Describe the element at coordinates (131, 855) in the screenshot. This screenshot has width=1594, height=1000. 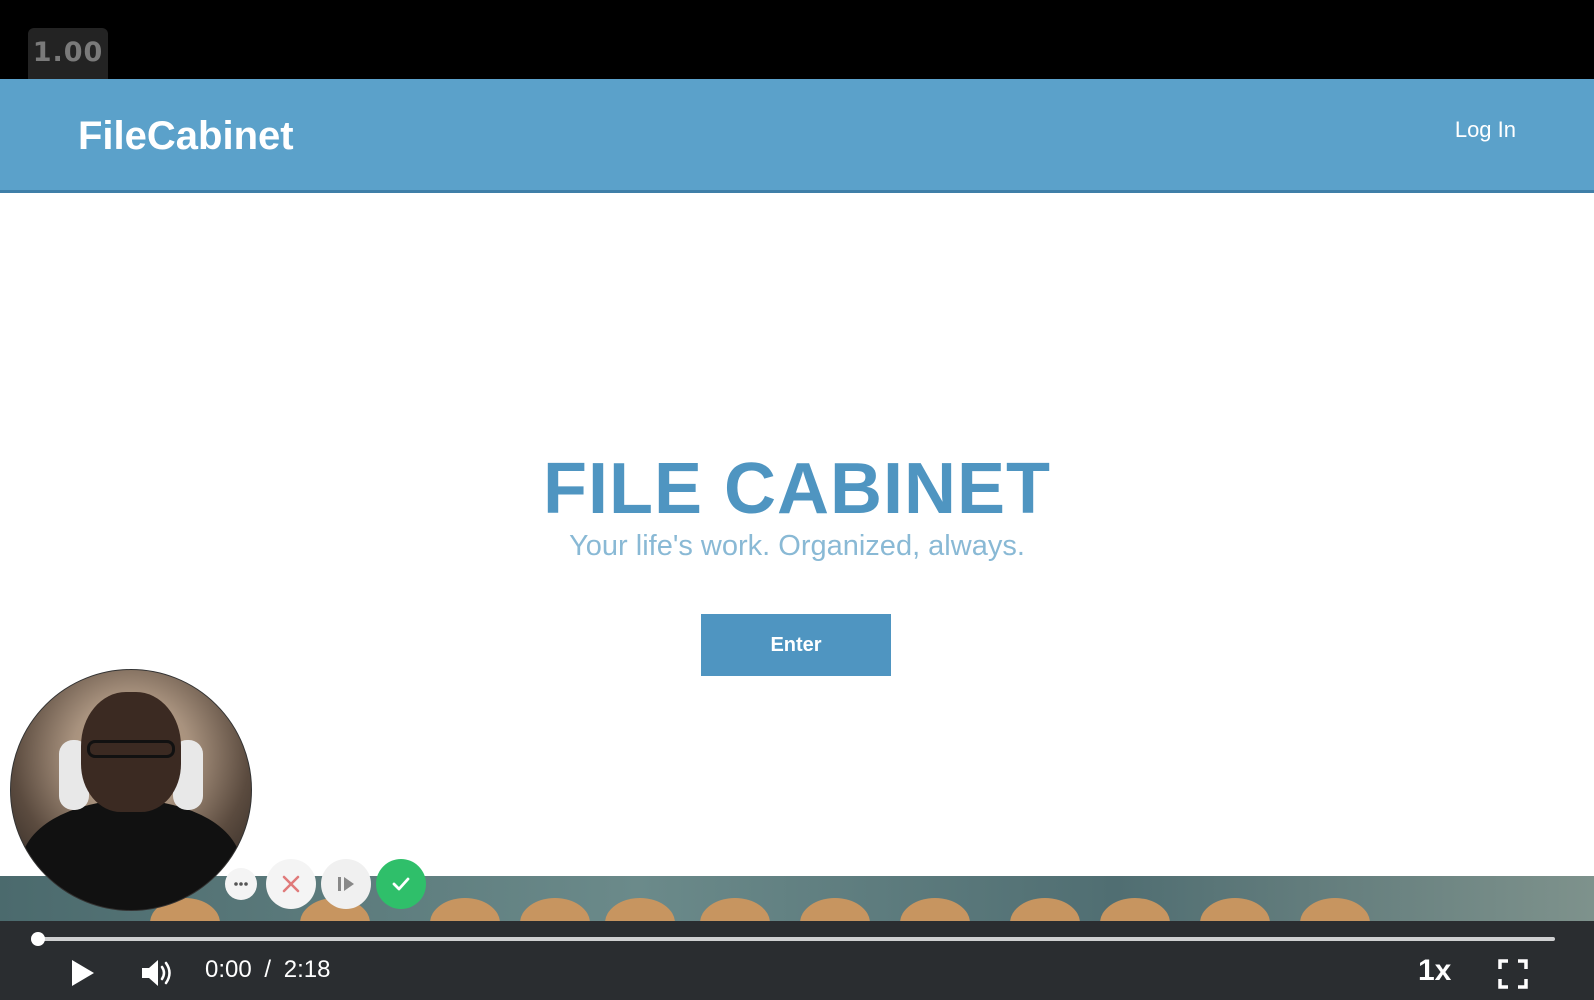
I see `webcam-person-shirt` at that location.